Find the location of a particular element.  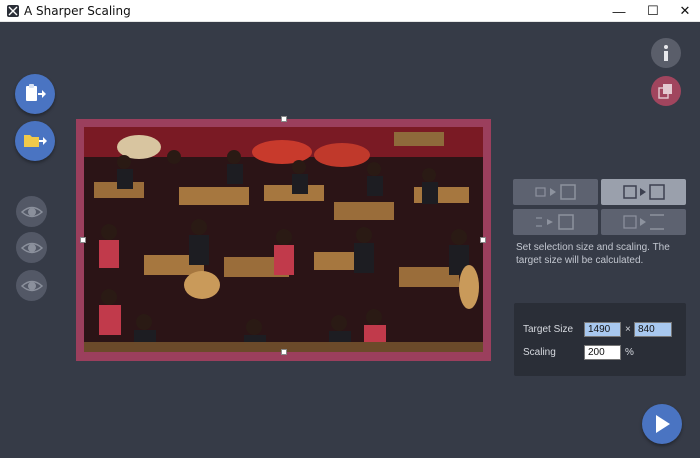

scaling-label: Scaling is located at coordinates (539, 352).